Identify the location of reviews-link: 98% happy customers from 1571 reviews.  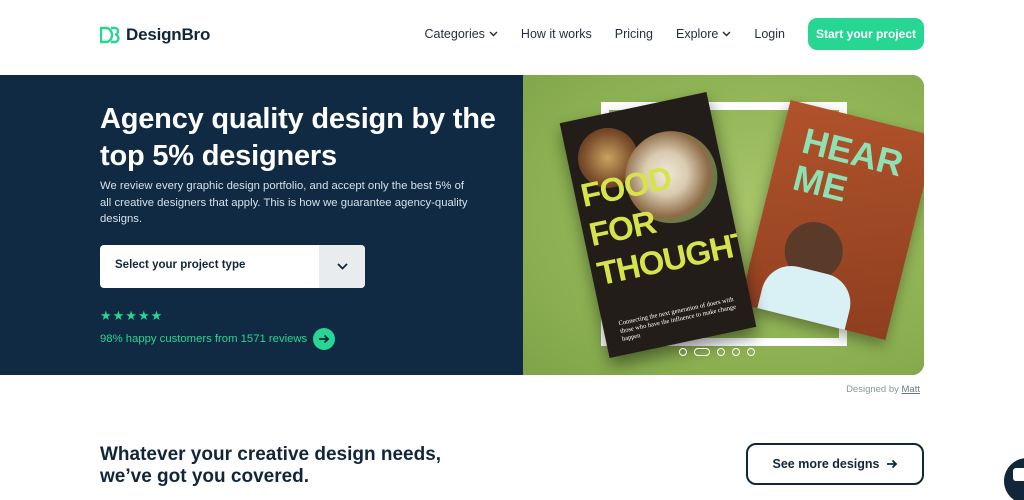
(218, 339).